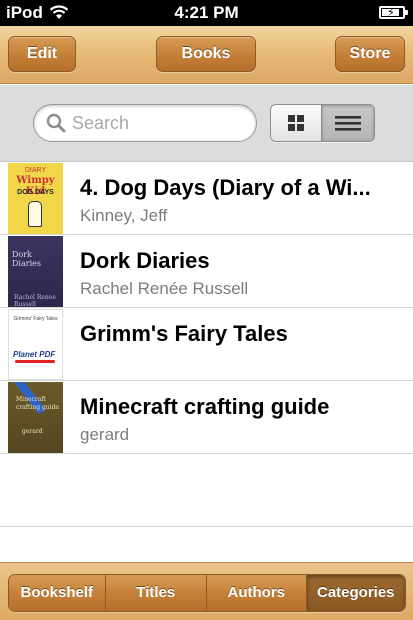 Image resolution: width=413 pixels, height=620 pixels. What do you see at coordinates (56, 123) in the screenshot?
I see `search-icon` at bounding box center [56, 123].